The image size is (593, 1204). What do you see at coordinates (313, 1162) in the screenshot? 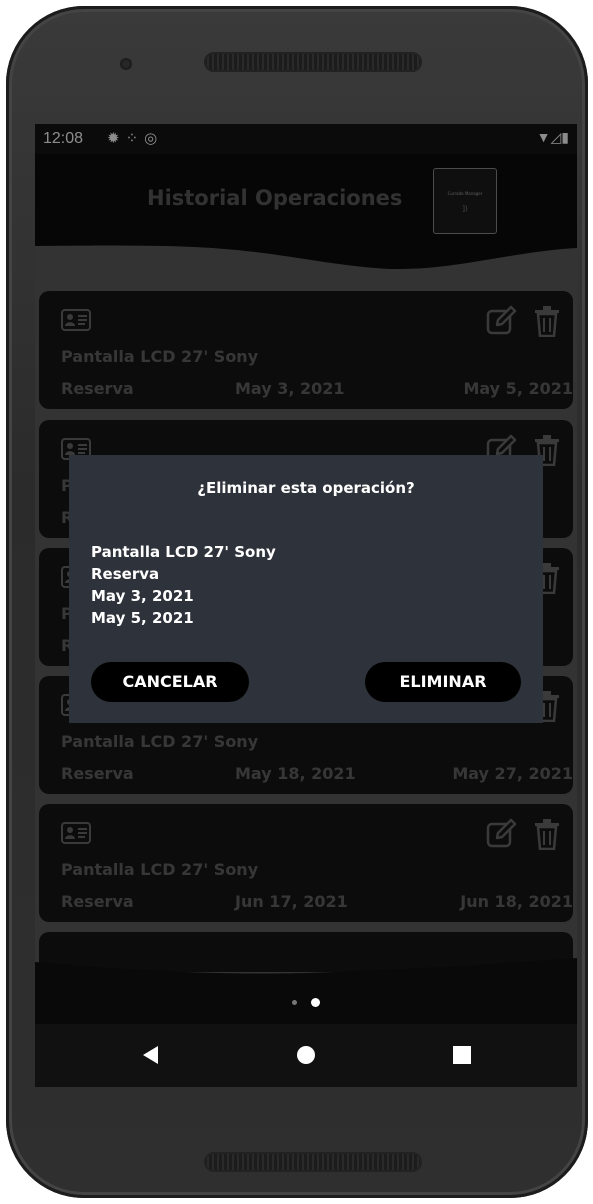
I see `bottom-speaker` at bounding box center [313, 1162].